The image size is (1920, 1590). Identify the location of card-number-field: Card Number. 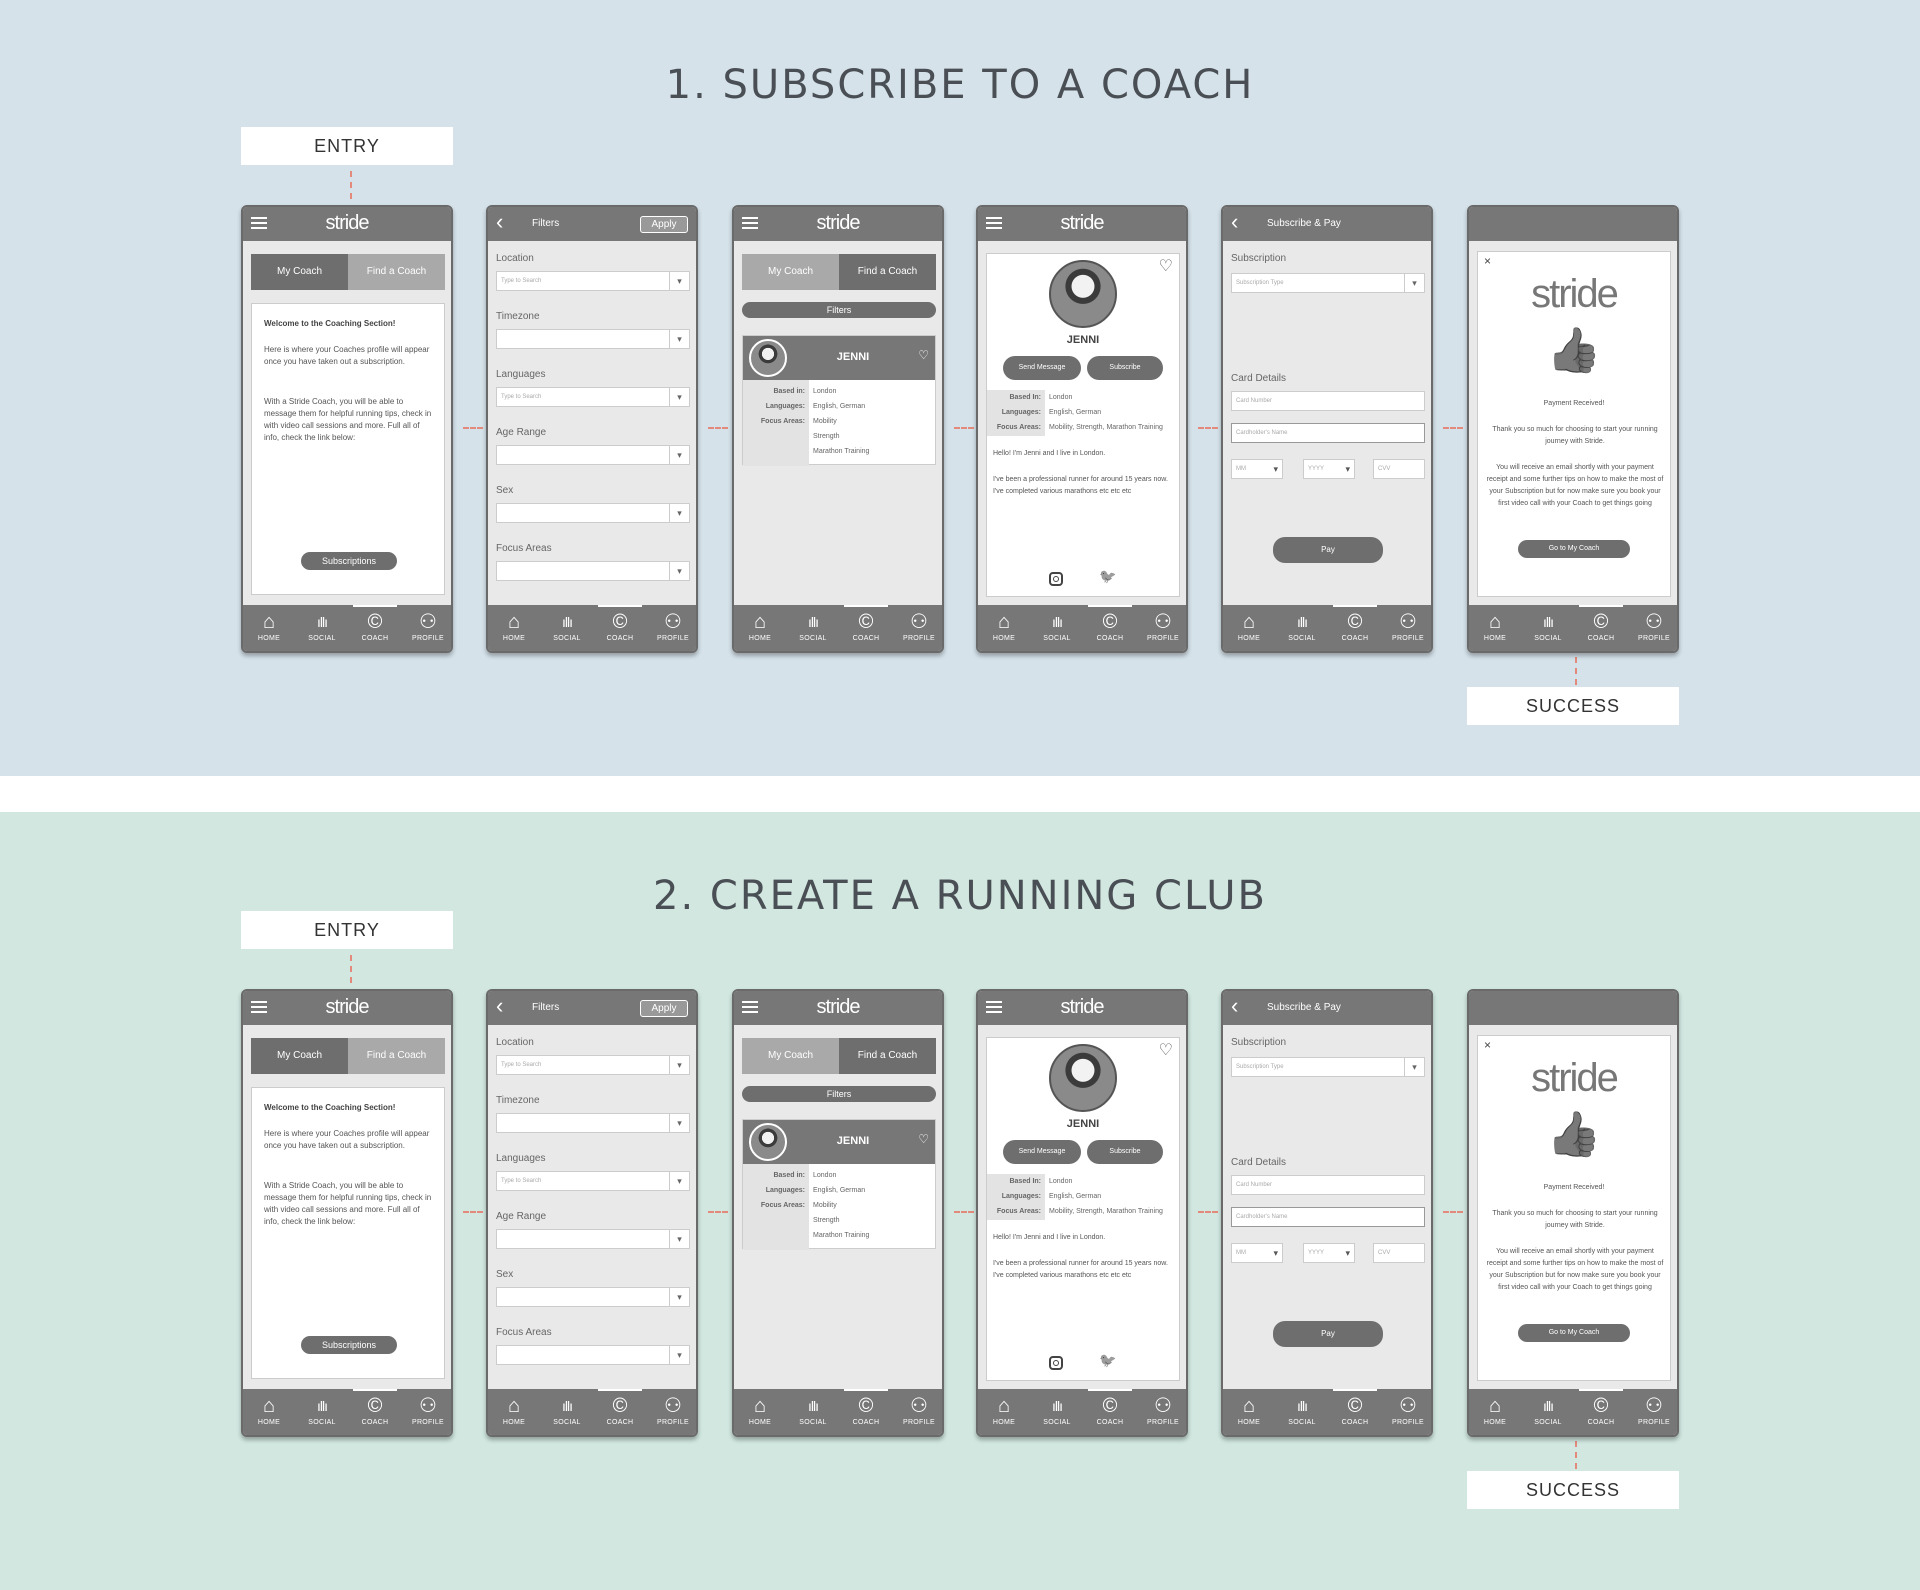
(1328, 1185).